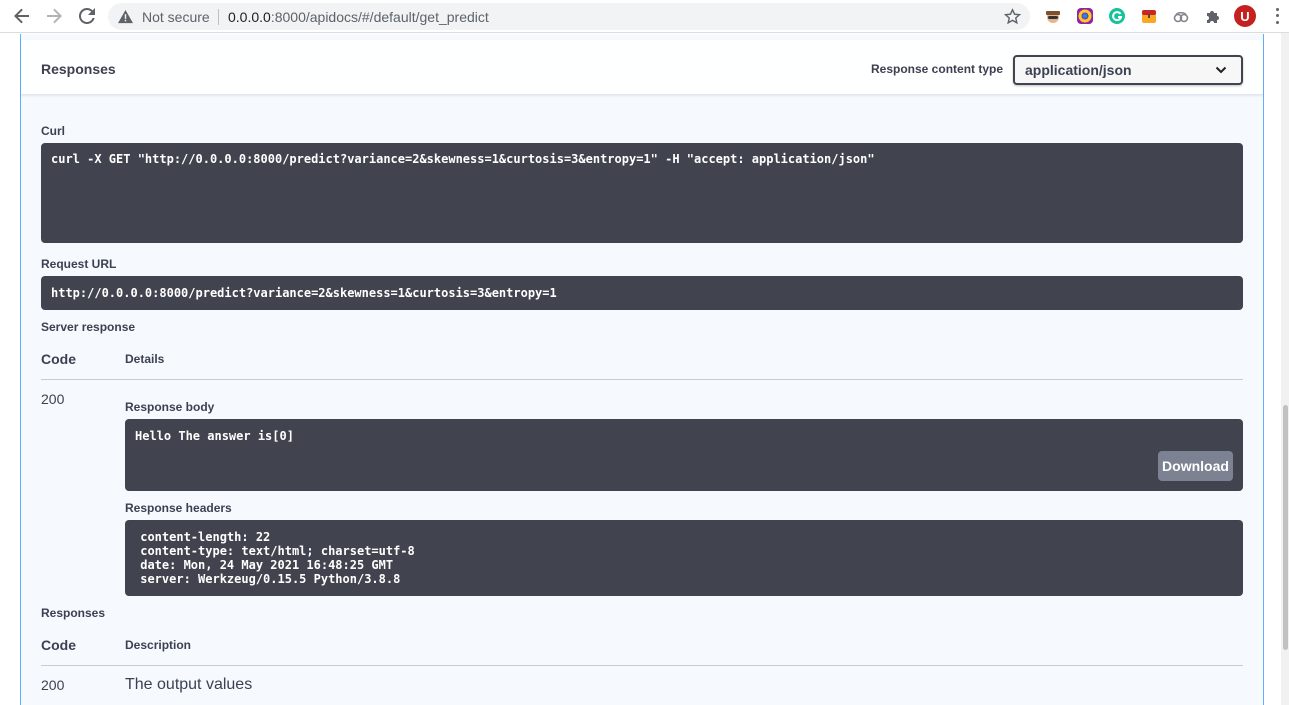 This screenshot has width=1289, height=705. I want to click on content-type-value: application/json, so click(1078, 70).